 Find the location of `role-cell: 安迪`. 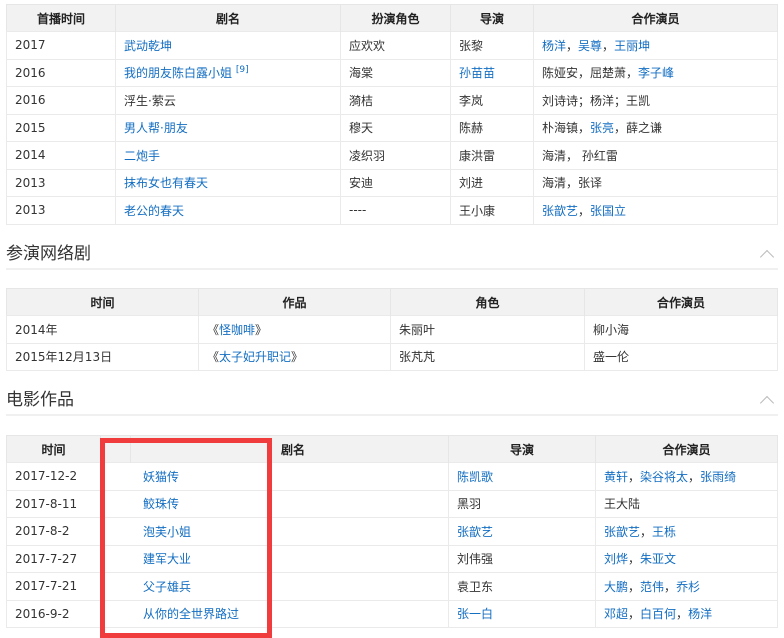

role-cell: 安迪 is located at coordinates (395, 182).